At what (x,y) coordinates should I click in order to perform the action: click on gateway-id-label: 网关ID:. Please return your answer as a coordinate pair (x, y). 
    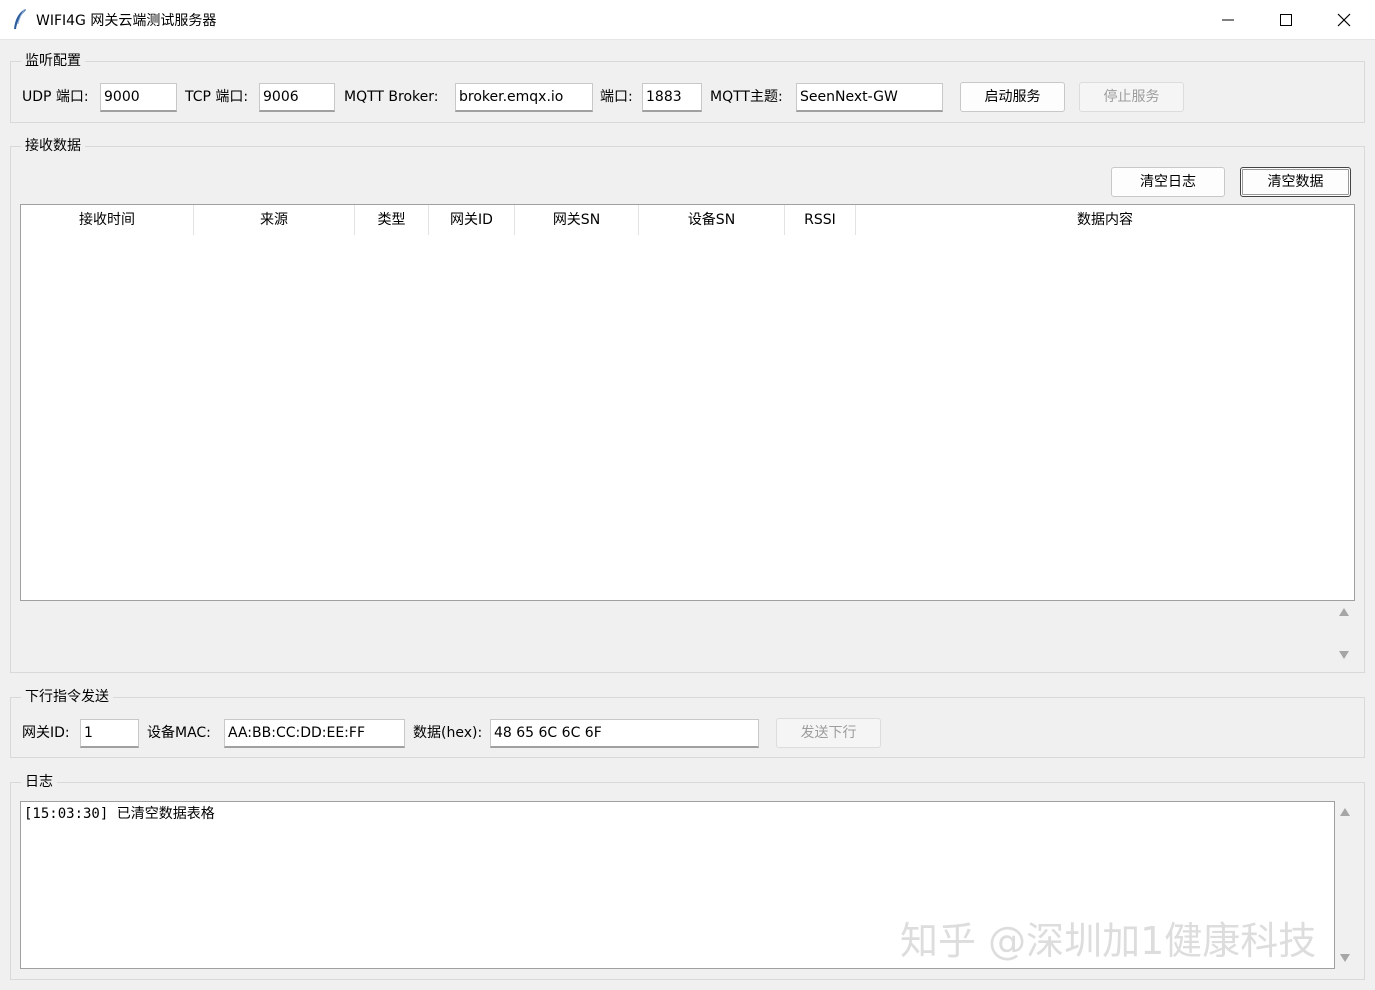
    Looking at the image, I should click on (46, 733).